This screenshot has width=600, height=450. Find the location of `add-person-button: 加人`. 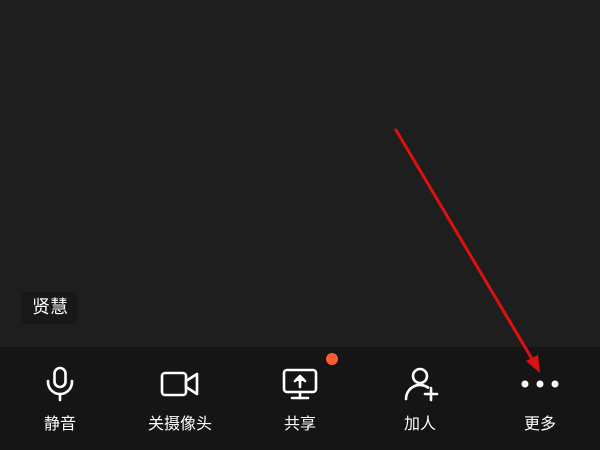

add-person-button: 加人 is located at coordinates (420, 398).